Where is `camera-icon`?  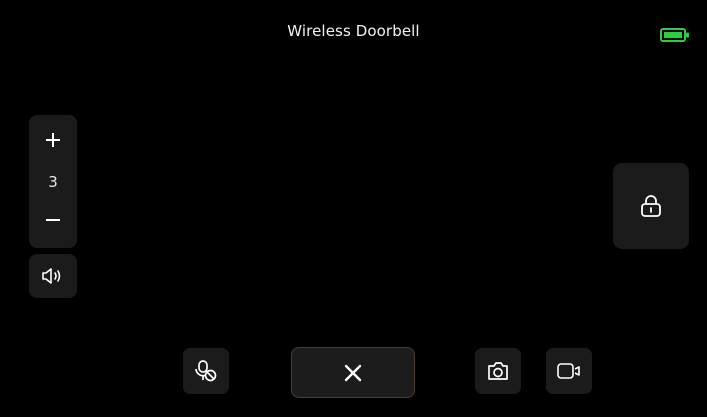 camera-icon is located at coordinates (498, 371).